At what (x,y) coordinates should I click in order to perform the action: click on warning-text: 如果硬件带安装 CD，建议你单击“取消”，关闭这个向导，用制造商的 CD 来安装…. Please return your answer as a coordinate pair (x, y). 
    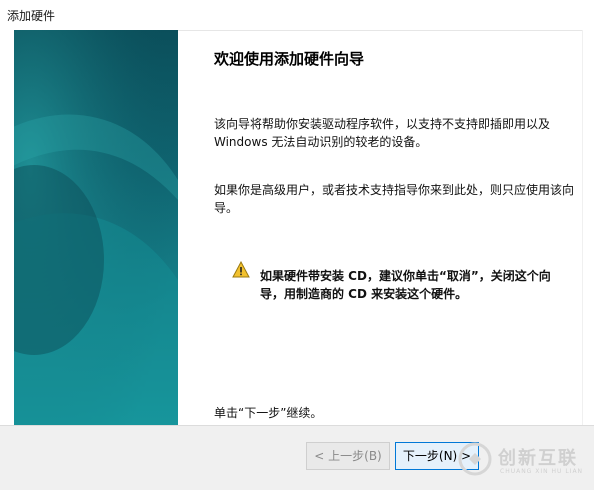
    Looking at the image, I should click on (405, 285).